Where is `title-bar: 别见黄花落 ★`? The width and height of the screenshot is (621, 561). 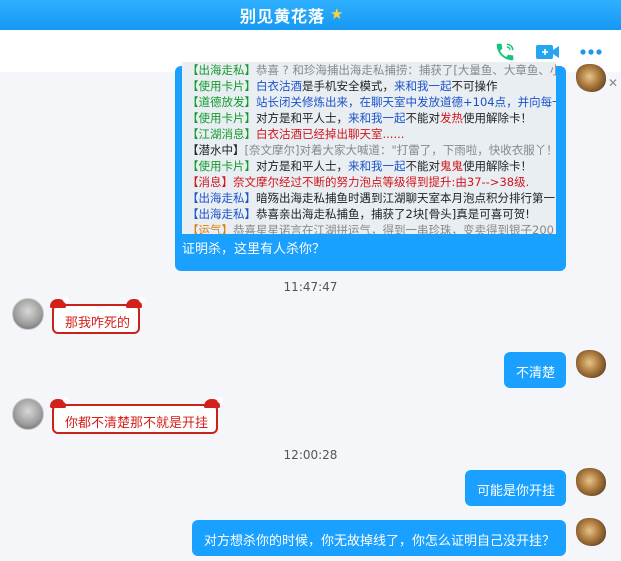 title-bar: 别见黄花落 ★ is located at coordinates (310, 15).